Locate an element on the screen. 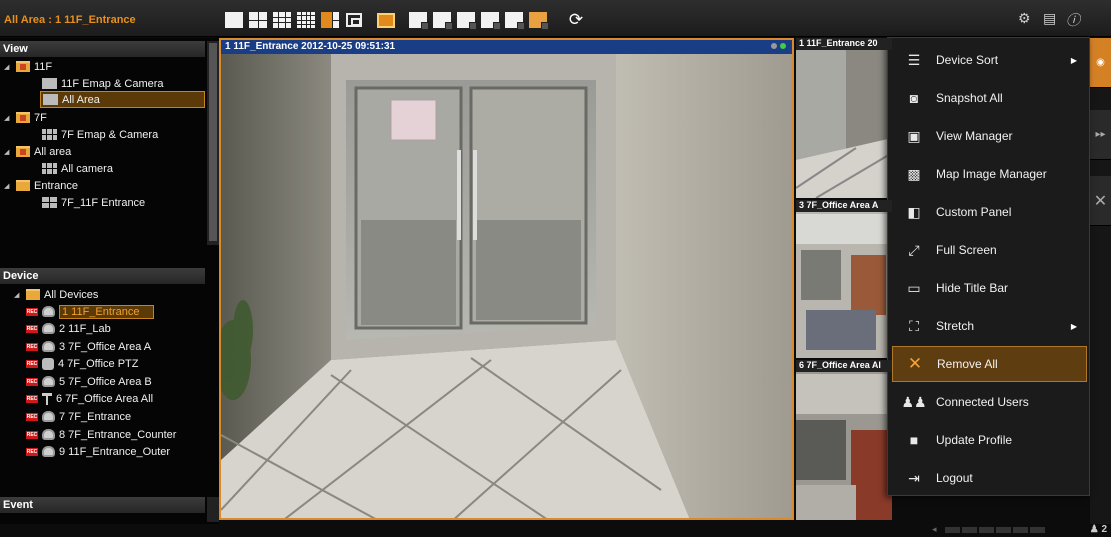 The image size is (1111, 537). device-item-1: REC 1 11F_Entrance is located at coordinates (90, 311).